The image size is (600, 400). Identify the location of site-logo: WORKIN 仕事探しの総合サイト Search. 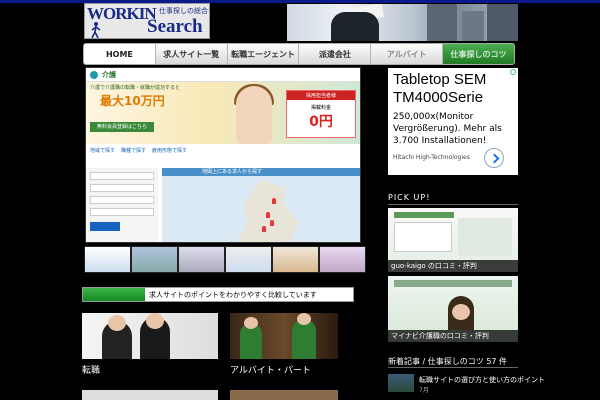
(147, 21).